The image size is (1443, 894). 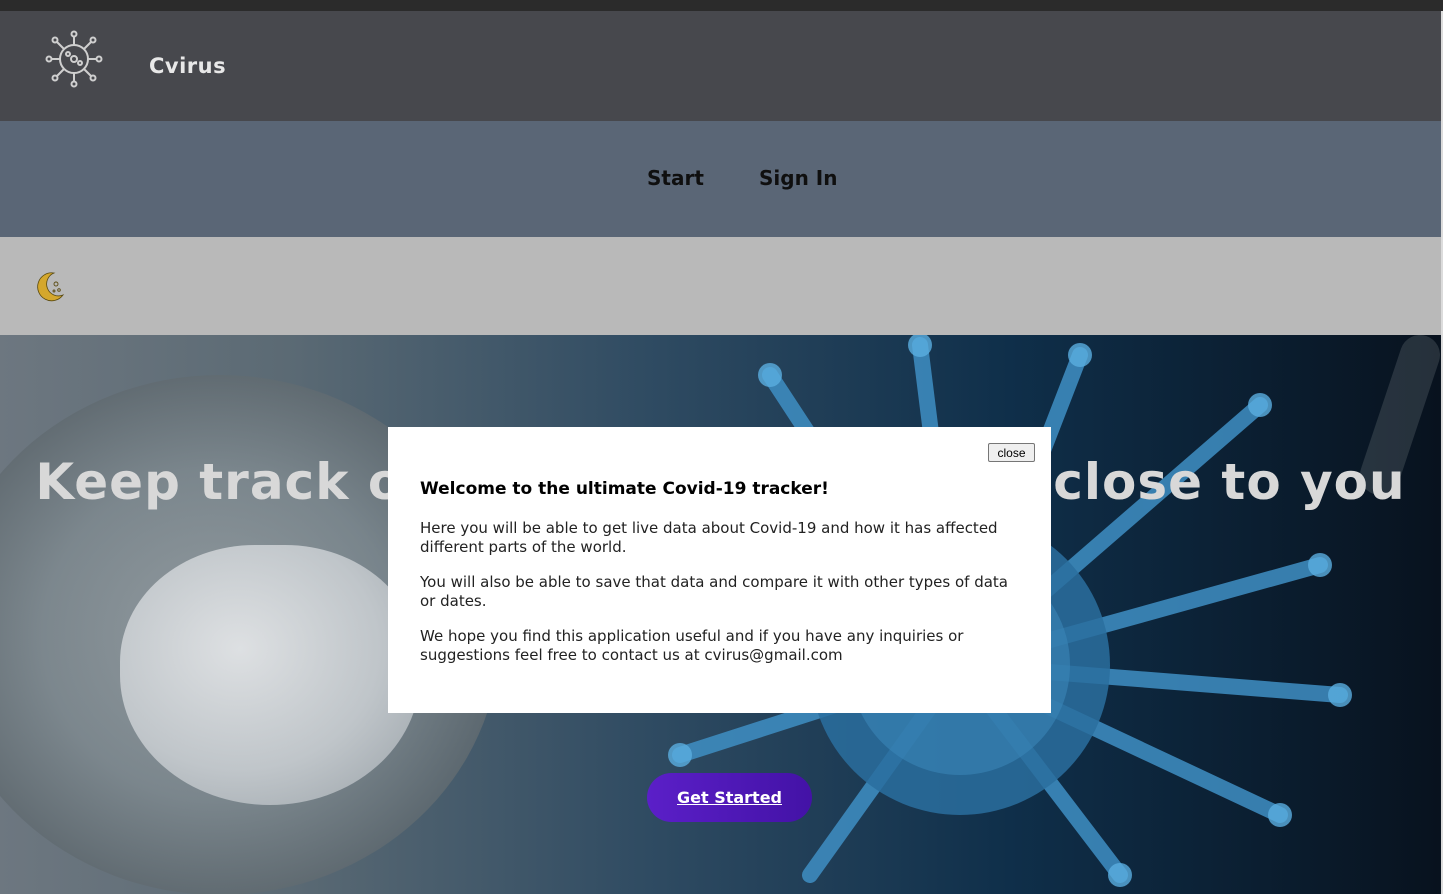 What do you see at coordinates (49, 287) in the screenshot?
I see `moon-icon` at bounding box center [49, 287].